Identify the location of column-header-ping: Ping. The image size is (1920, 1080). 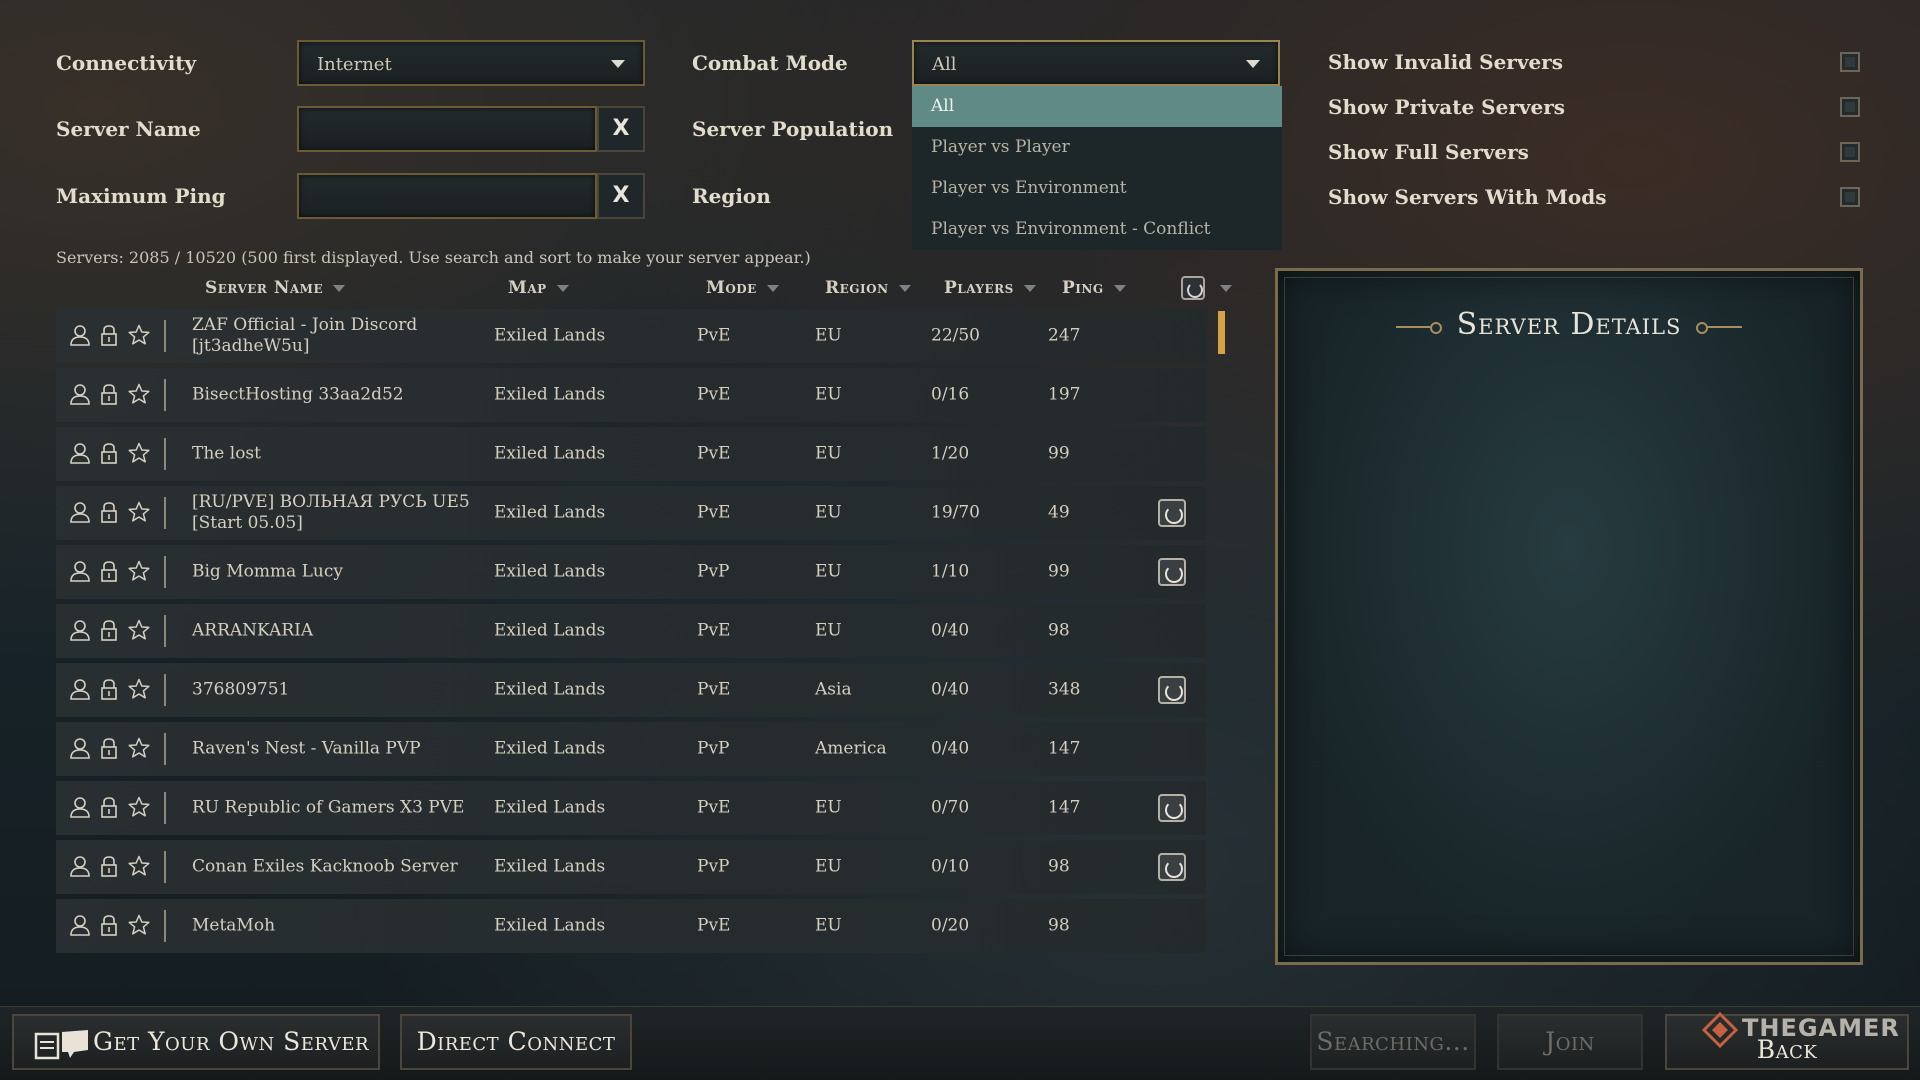
(1094, 288).